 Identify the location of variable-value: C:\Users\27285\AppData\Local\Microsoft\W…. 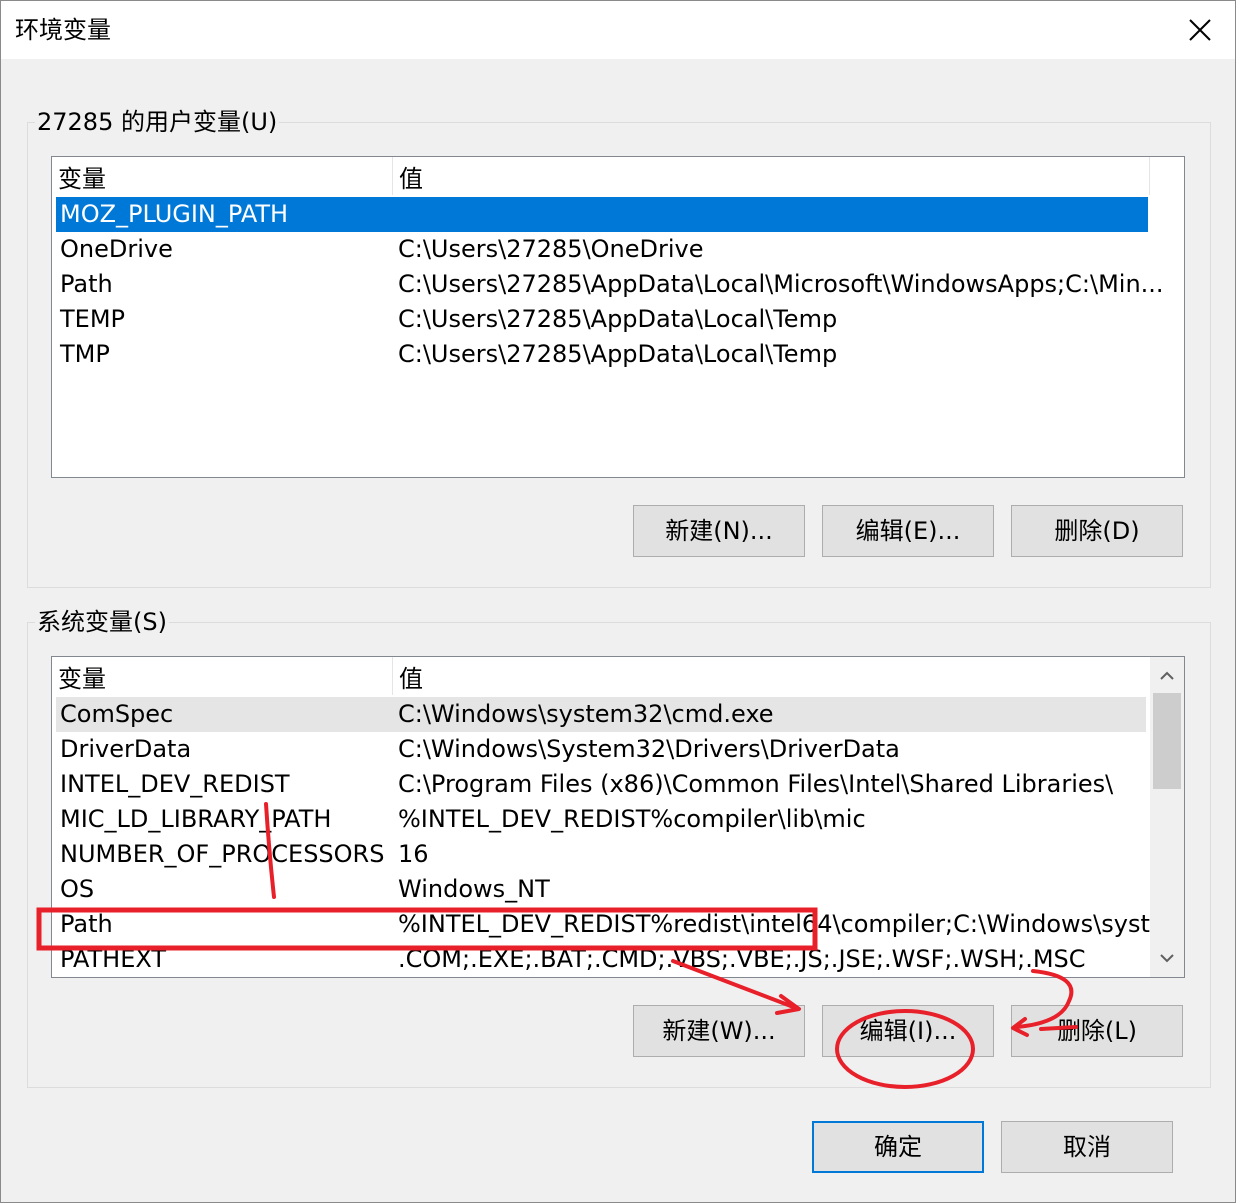
(781, 284).